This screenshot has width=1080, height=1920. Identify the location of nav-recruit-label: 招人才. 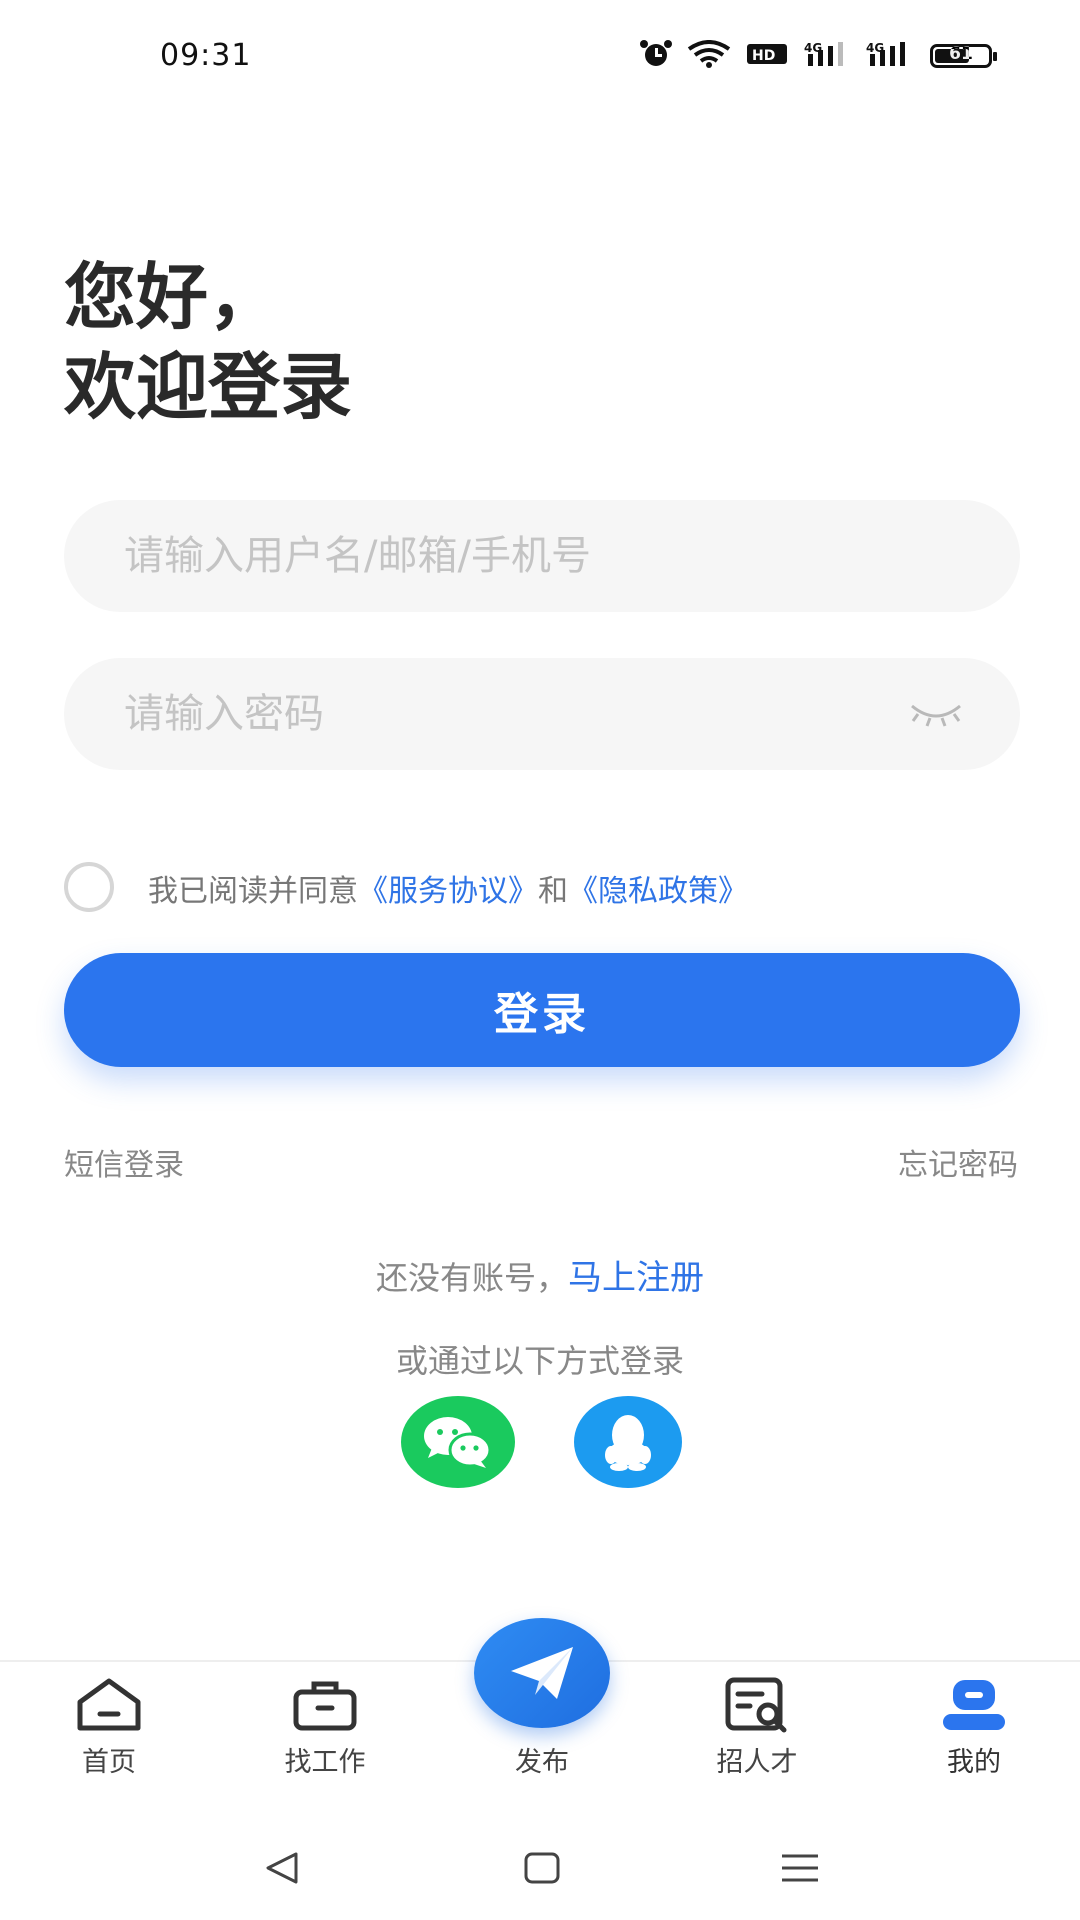
(757, 1762).